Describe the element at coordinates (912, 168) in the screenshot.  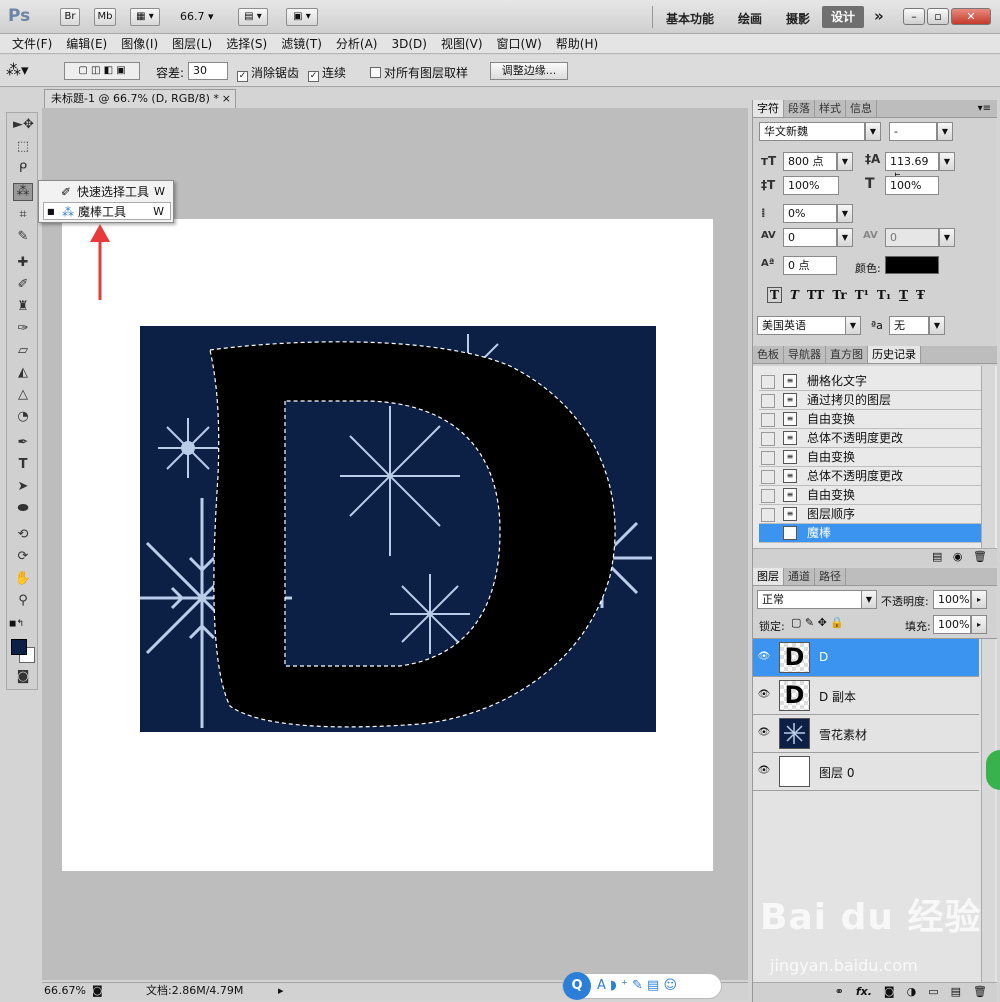
I see `leading-input: 113.69 点` at that location.